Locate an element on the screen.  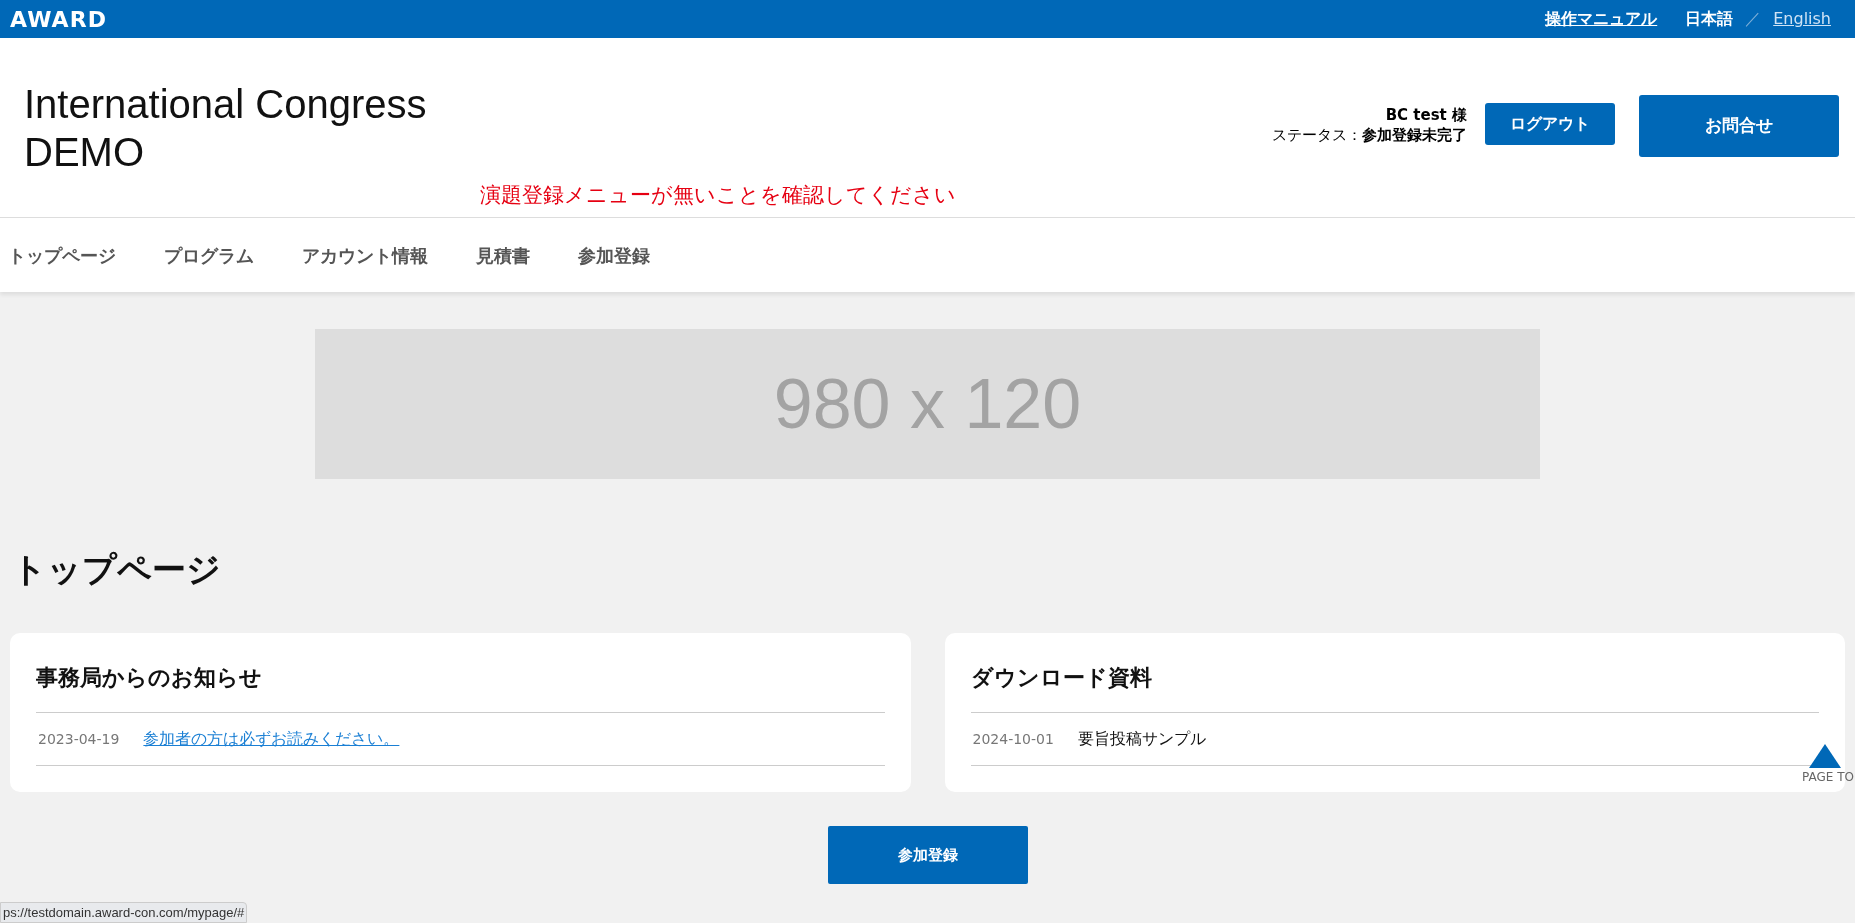
contact-button: お問合せ is located at coordinates (1739, 126).